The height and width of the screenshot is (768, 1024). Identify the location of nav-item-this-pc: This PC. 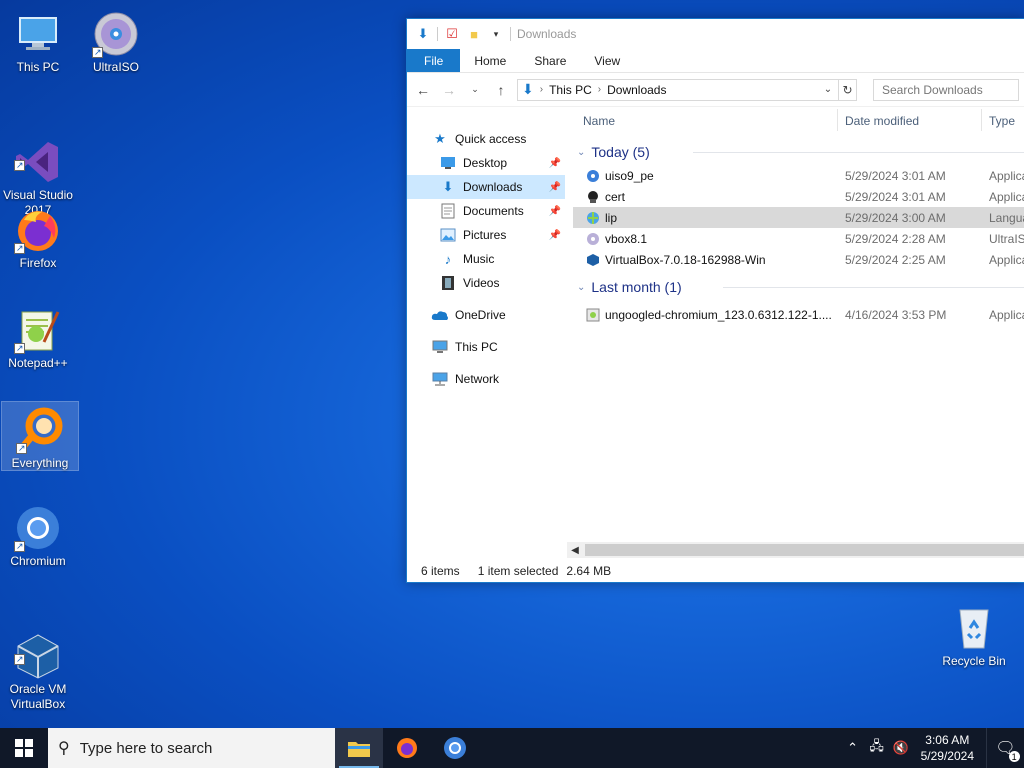
(486, 347).